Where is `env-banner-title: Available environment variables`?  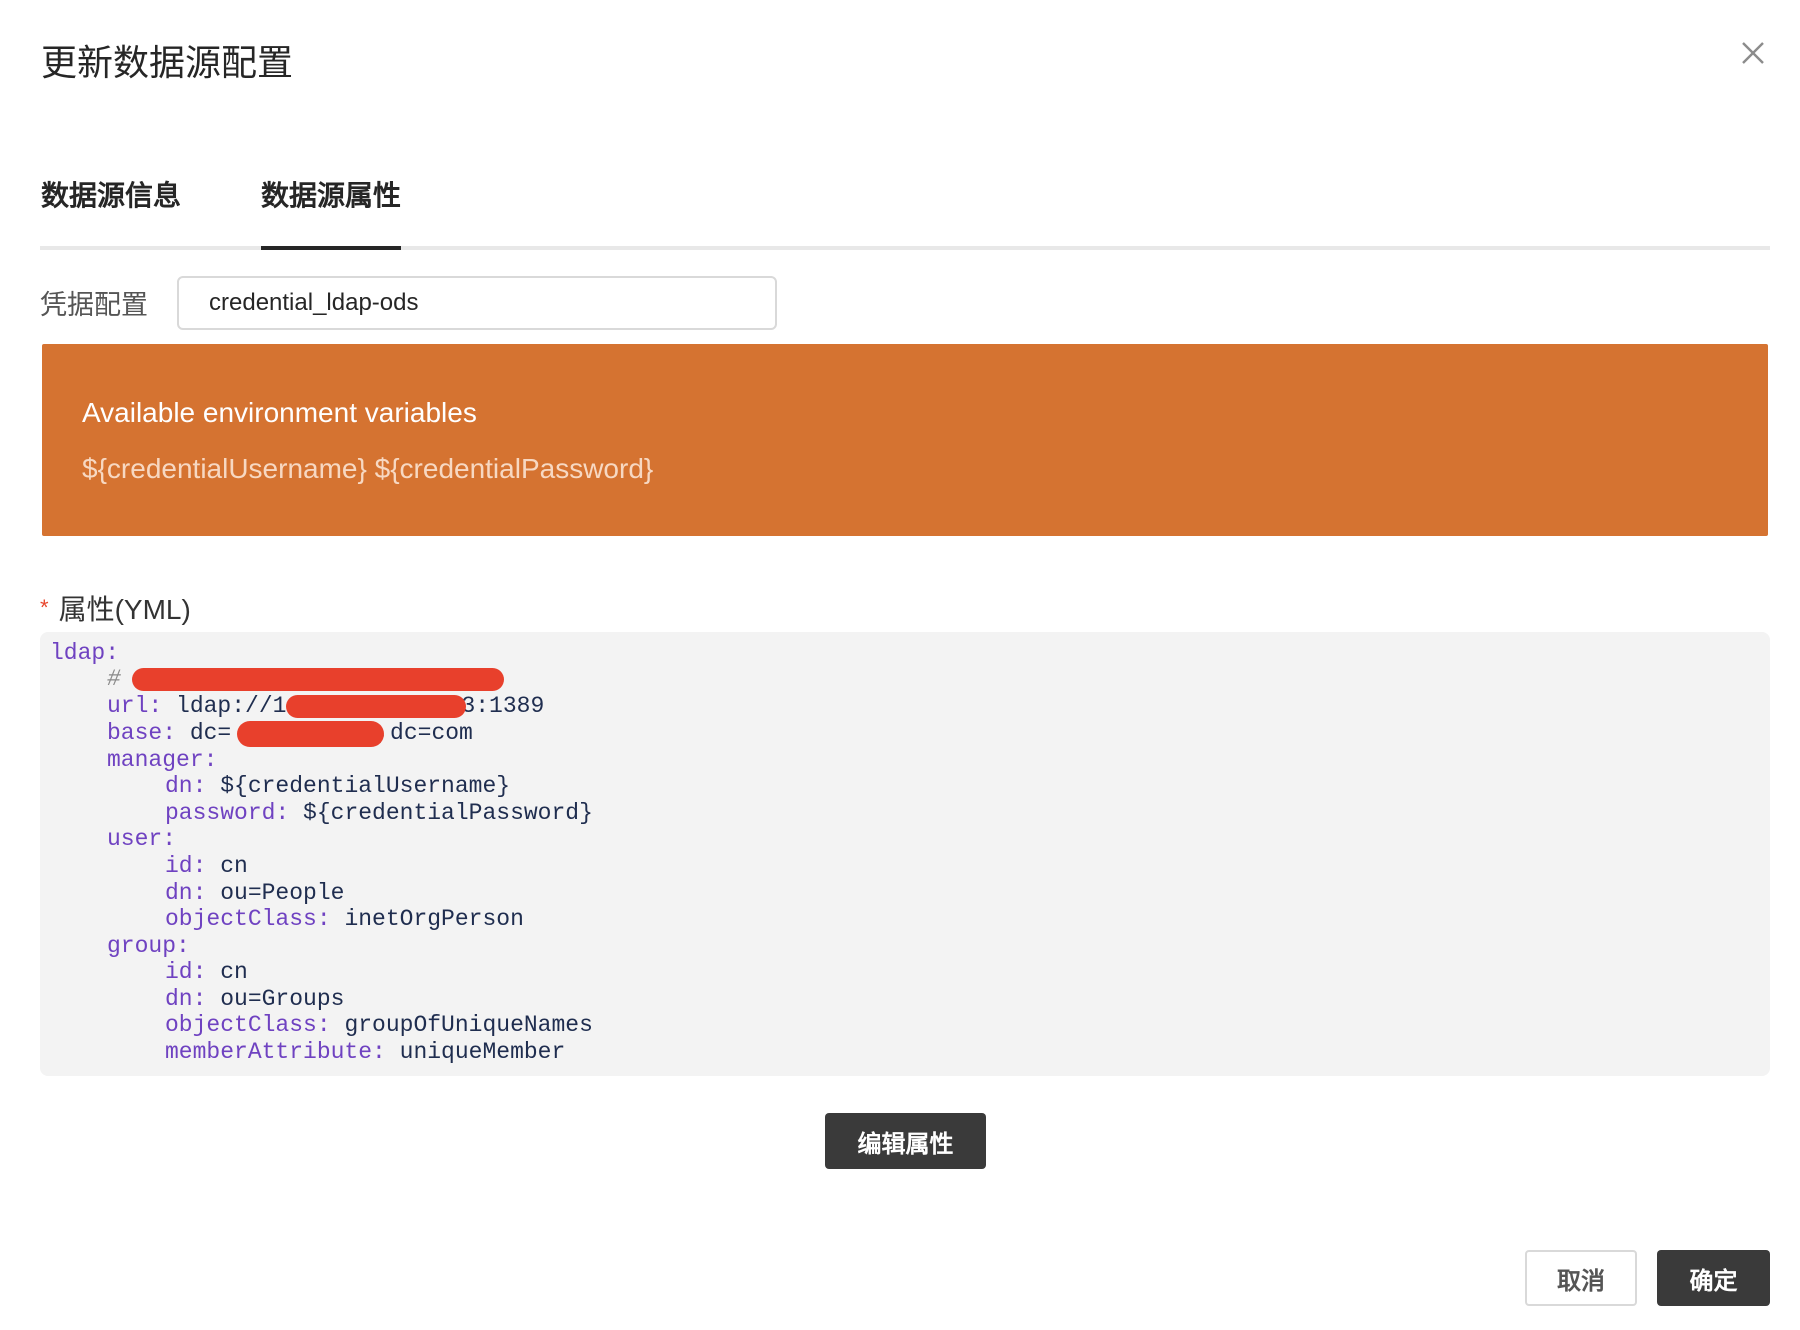
env-banner-title: Available environment variables is located at coordinates (279, 412).